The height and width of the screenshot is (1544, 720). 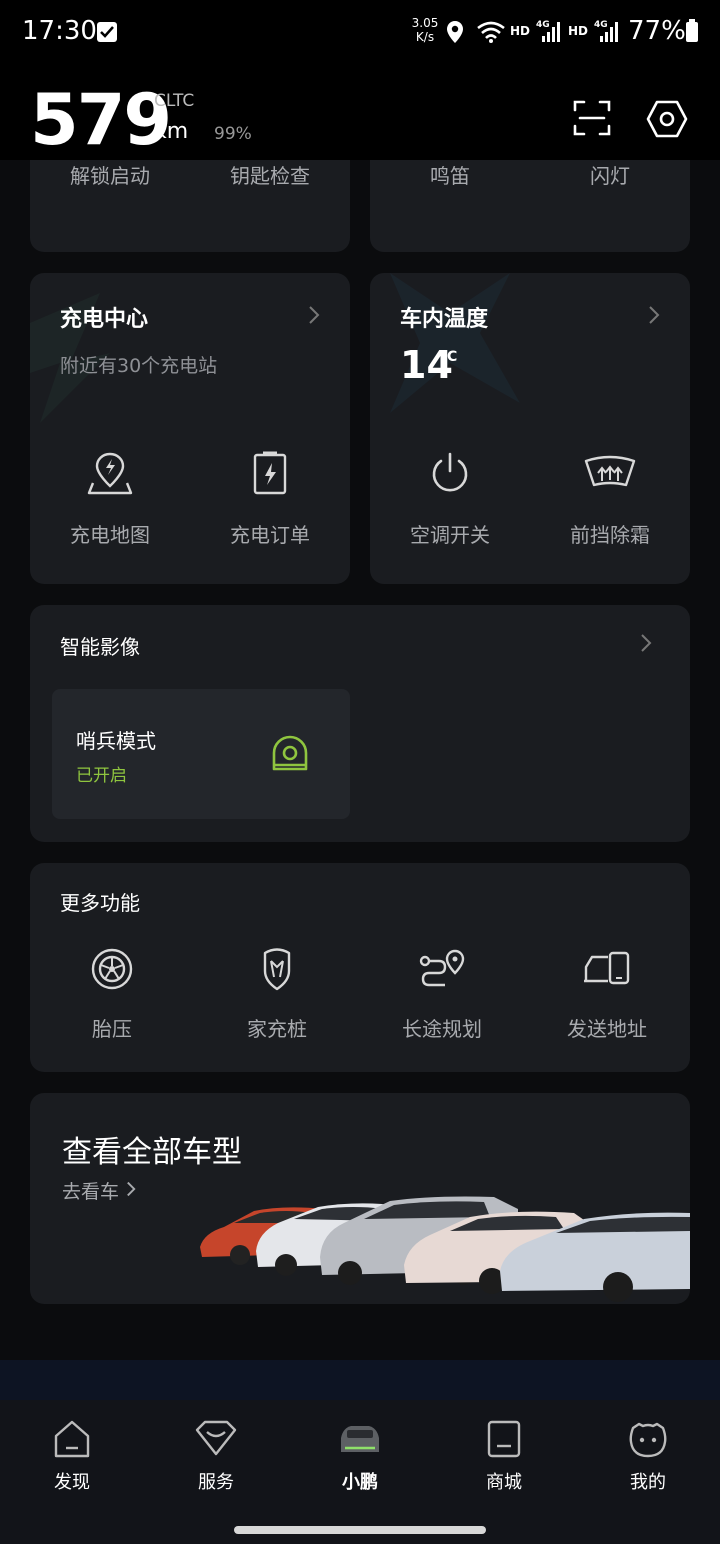 I want to click on power-icon, so click(x=450, y=472).